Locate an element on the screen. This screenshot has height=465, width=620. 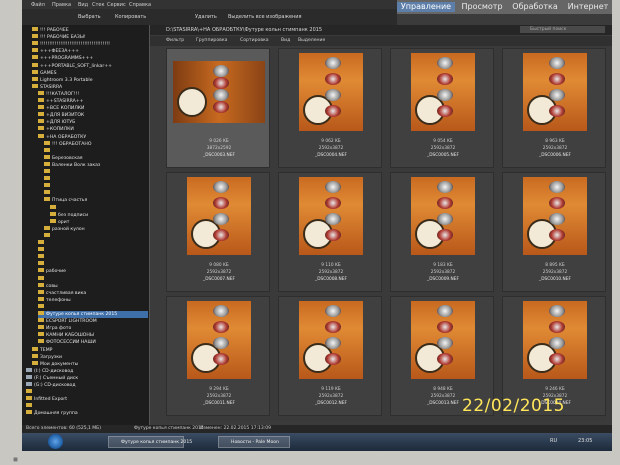
tree-item-label: без подписи is located at coordinates (73, 215).